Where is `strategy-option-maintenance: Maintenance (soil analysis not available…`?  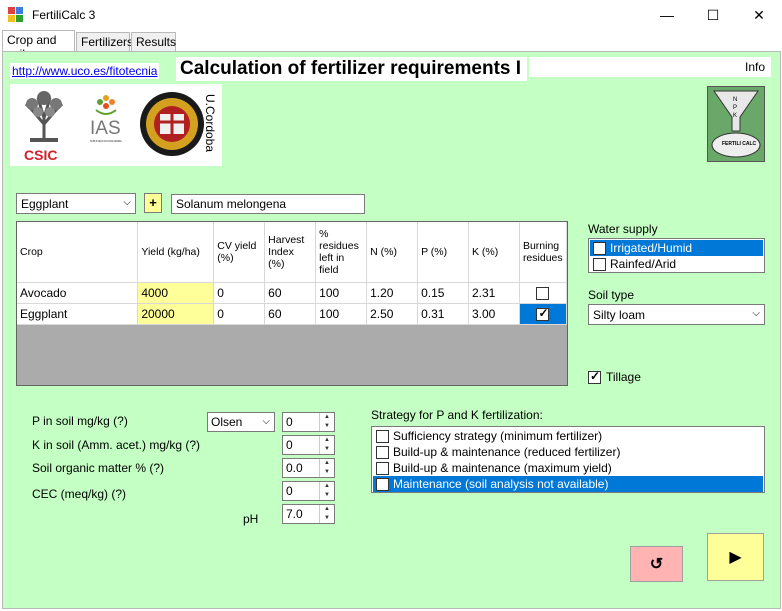 strategy-option-maintenance: Maintenance (soil analysis not available… is located at coordinates (568, 484).